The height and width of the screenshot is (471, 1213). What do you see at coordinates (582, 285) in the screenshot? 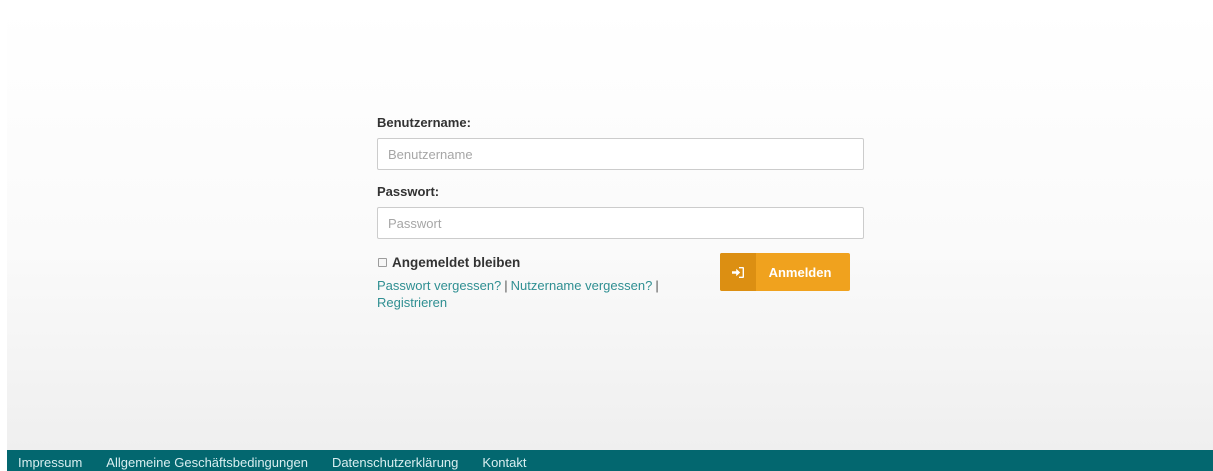
I see `forgot-username-link: Nutzername vergessen?` at bounding box center [582, 285].